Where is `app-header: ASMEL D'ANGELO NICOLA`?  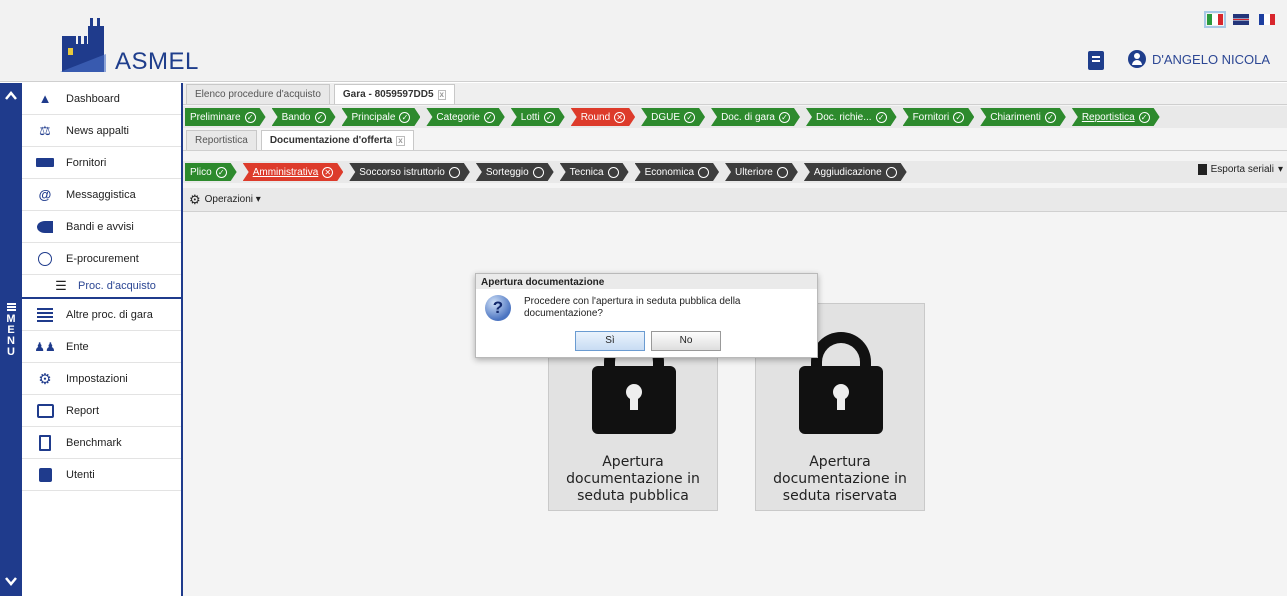
app-header: ASMEL D'ANGELO NICOLA is located at coordinates (643, 41).